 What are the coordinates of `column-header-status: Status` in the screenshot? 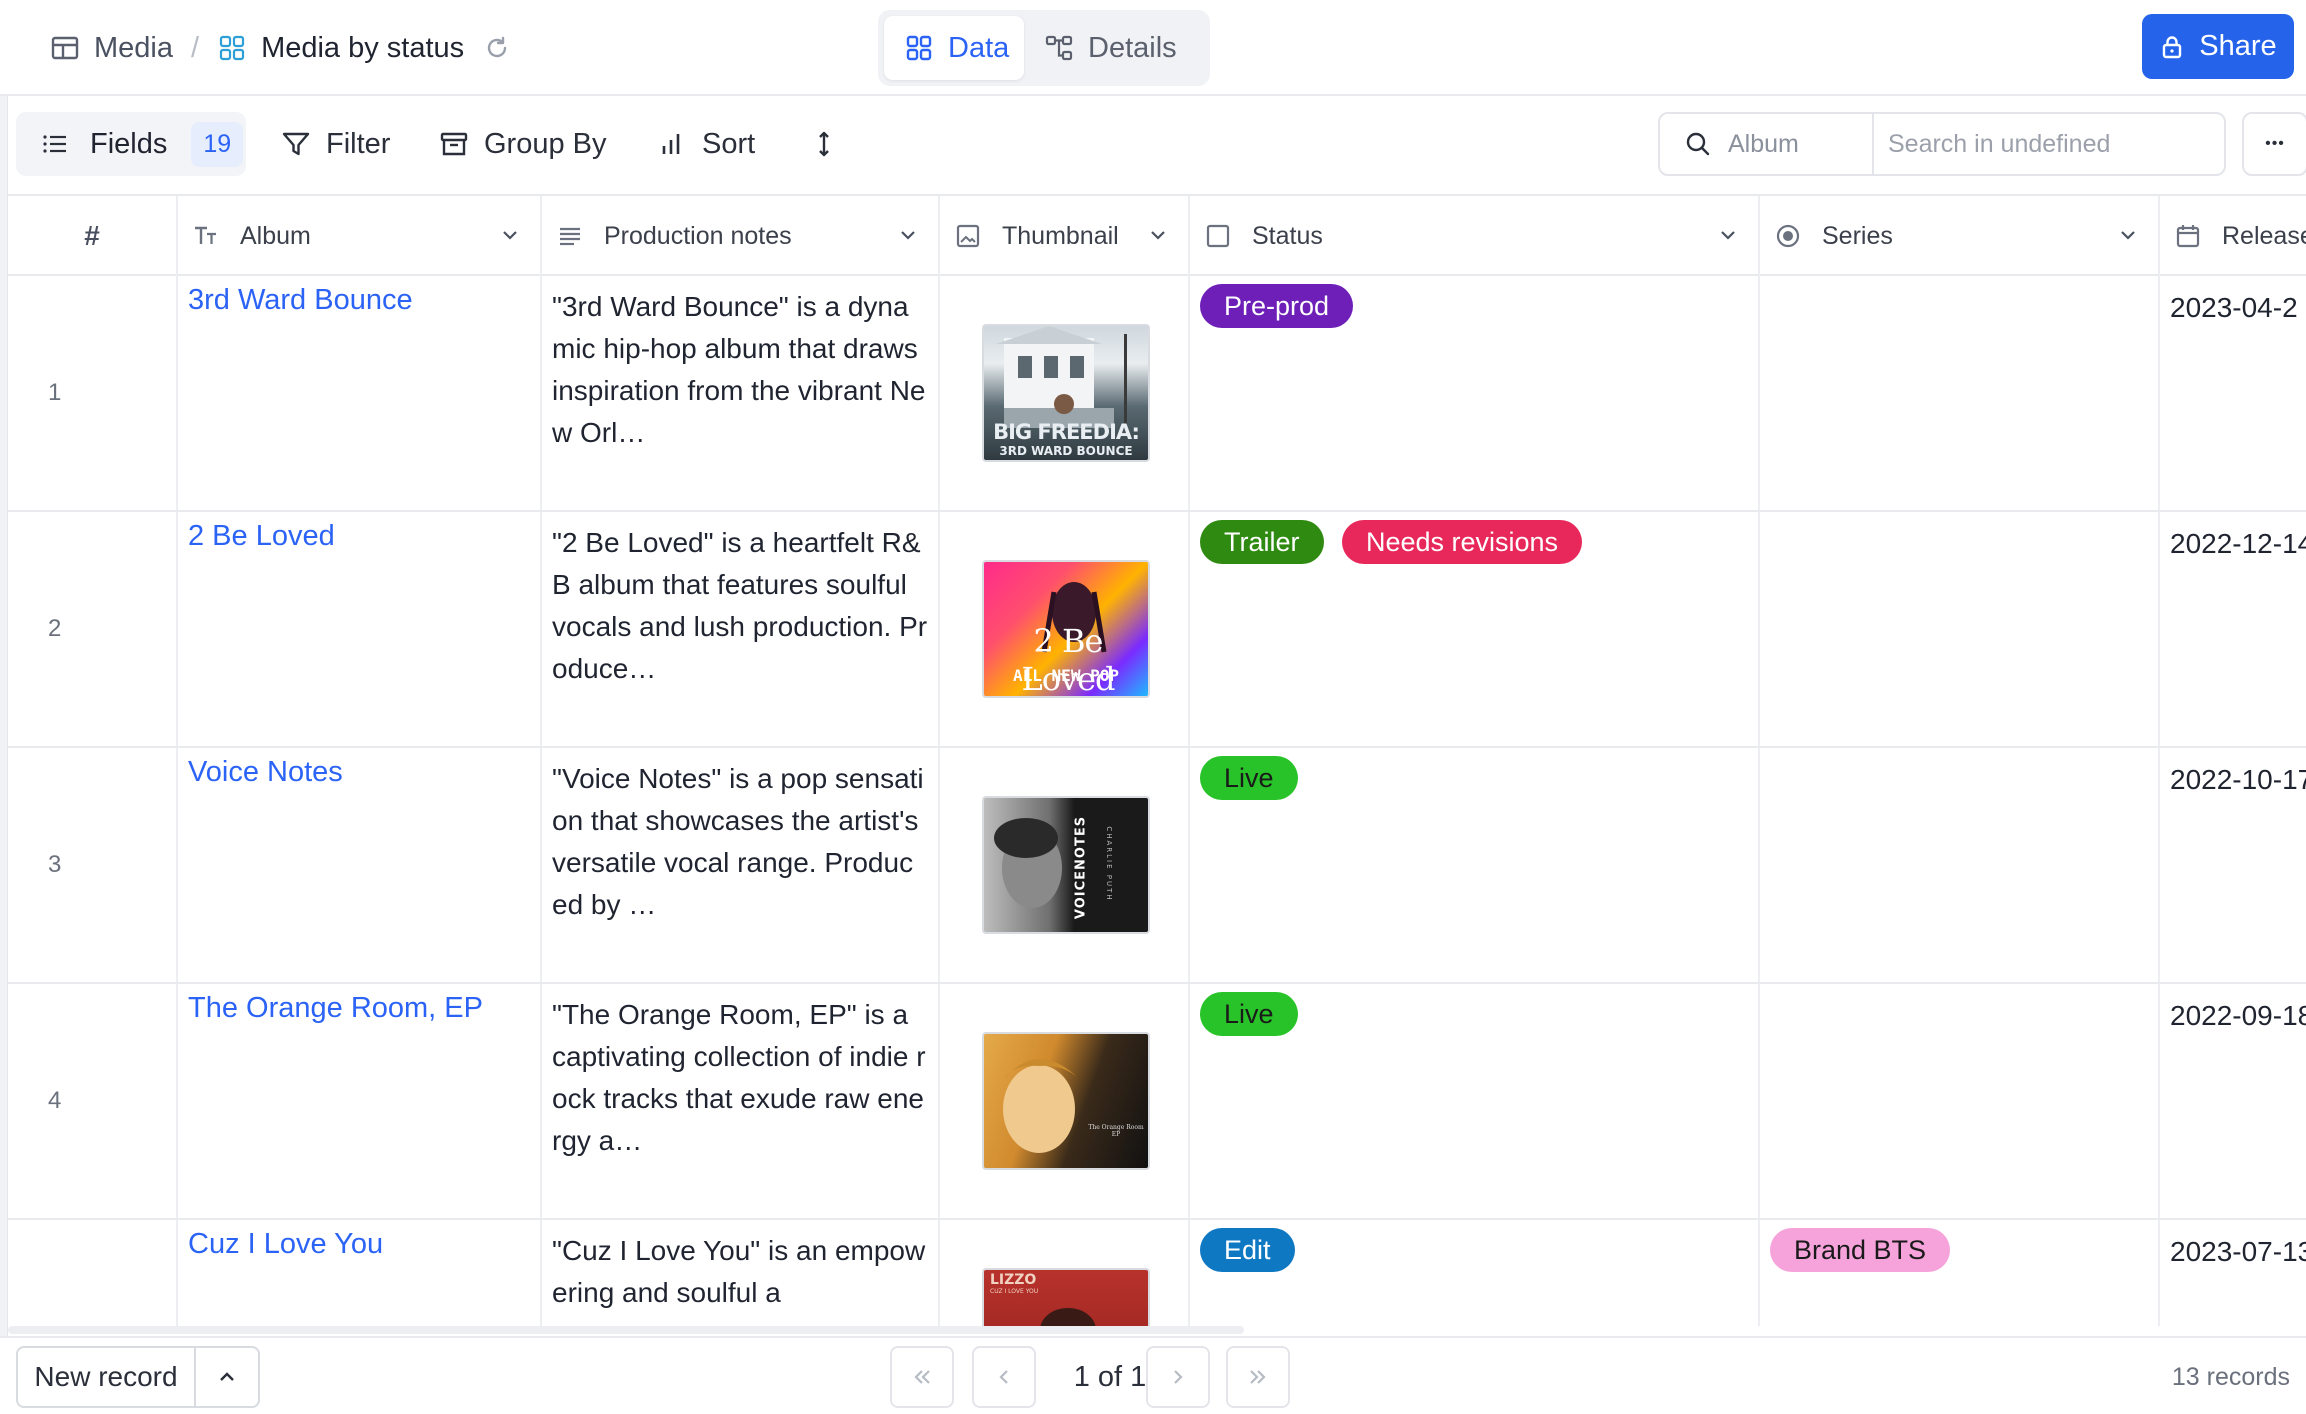 It's located at (1475, 236).